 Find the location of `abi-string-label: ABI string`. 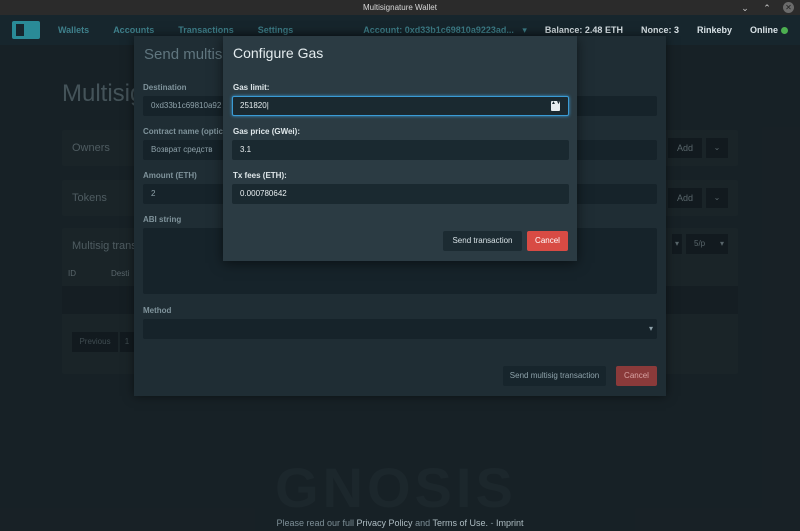

abi-string-label: ABI string is located at coordinates (162, 219).